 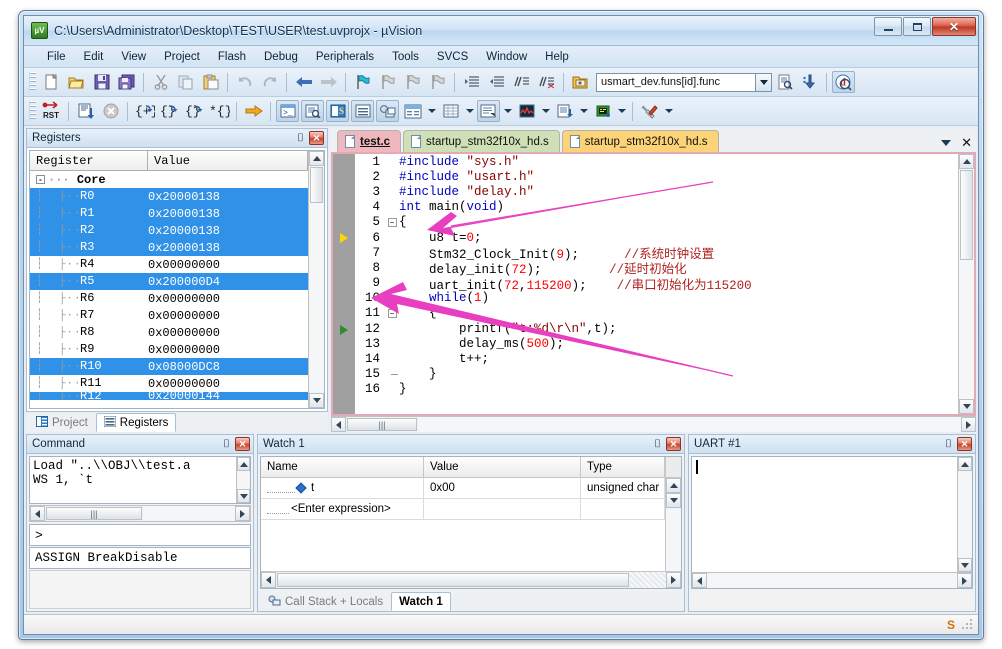 What do you see at coordinates (169, 383) in the screenshot?
I see `register-row-r11: ┆ ├···R11 0x00000000` at bounding box center [169, 383].